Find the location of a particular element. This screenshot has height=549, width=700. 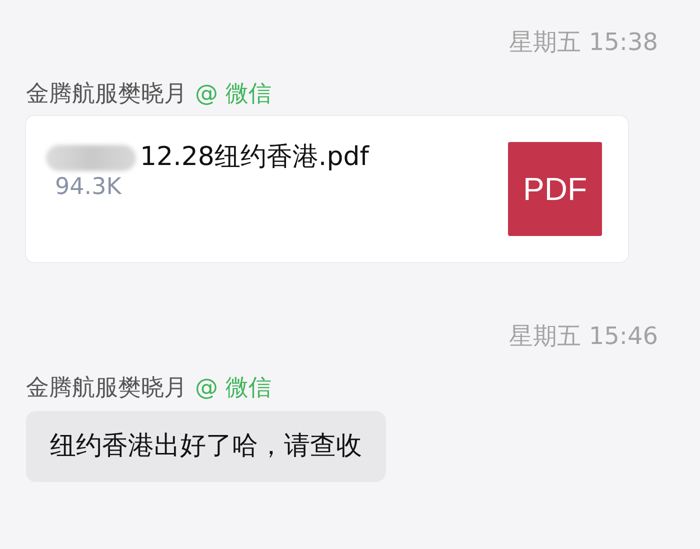

file-type-icon: PDF is located at coordinates (555, 189).